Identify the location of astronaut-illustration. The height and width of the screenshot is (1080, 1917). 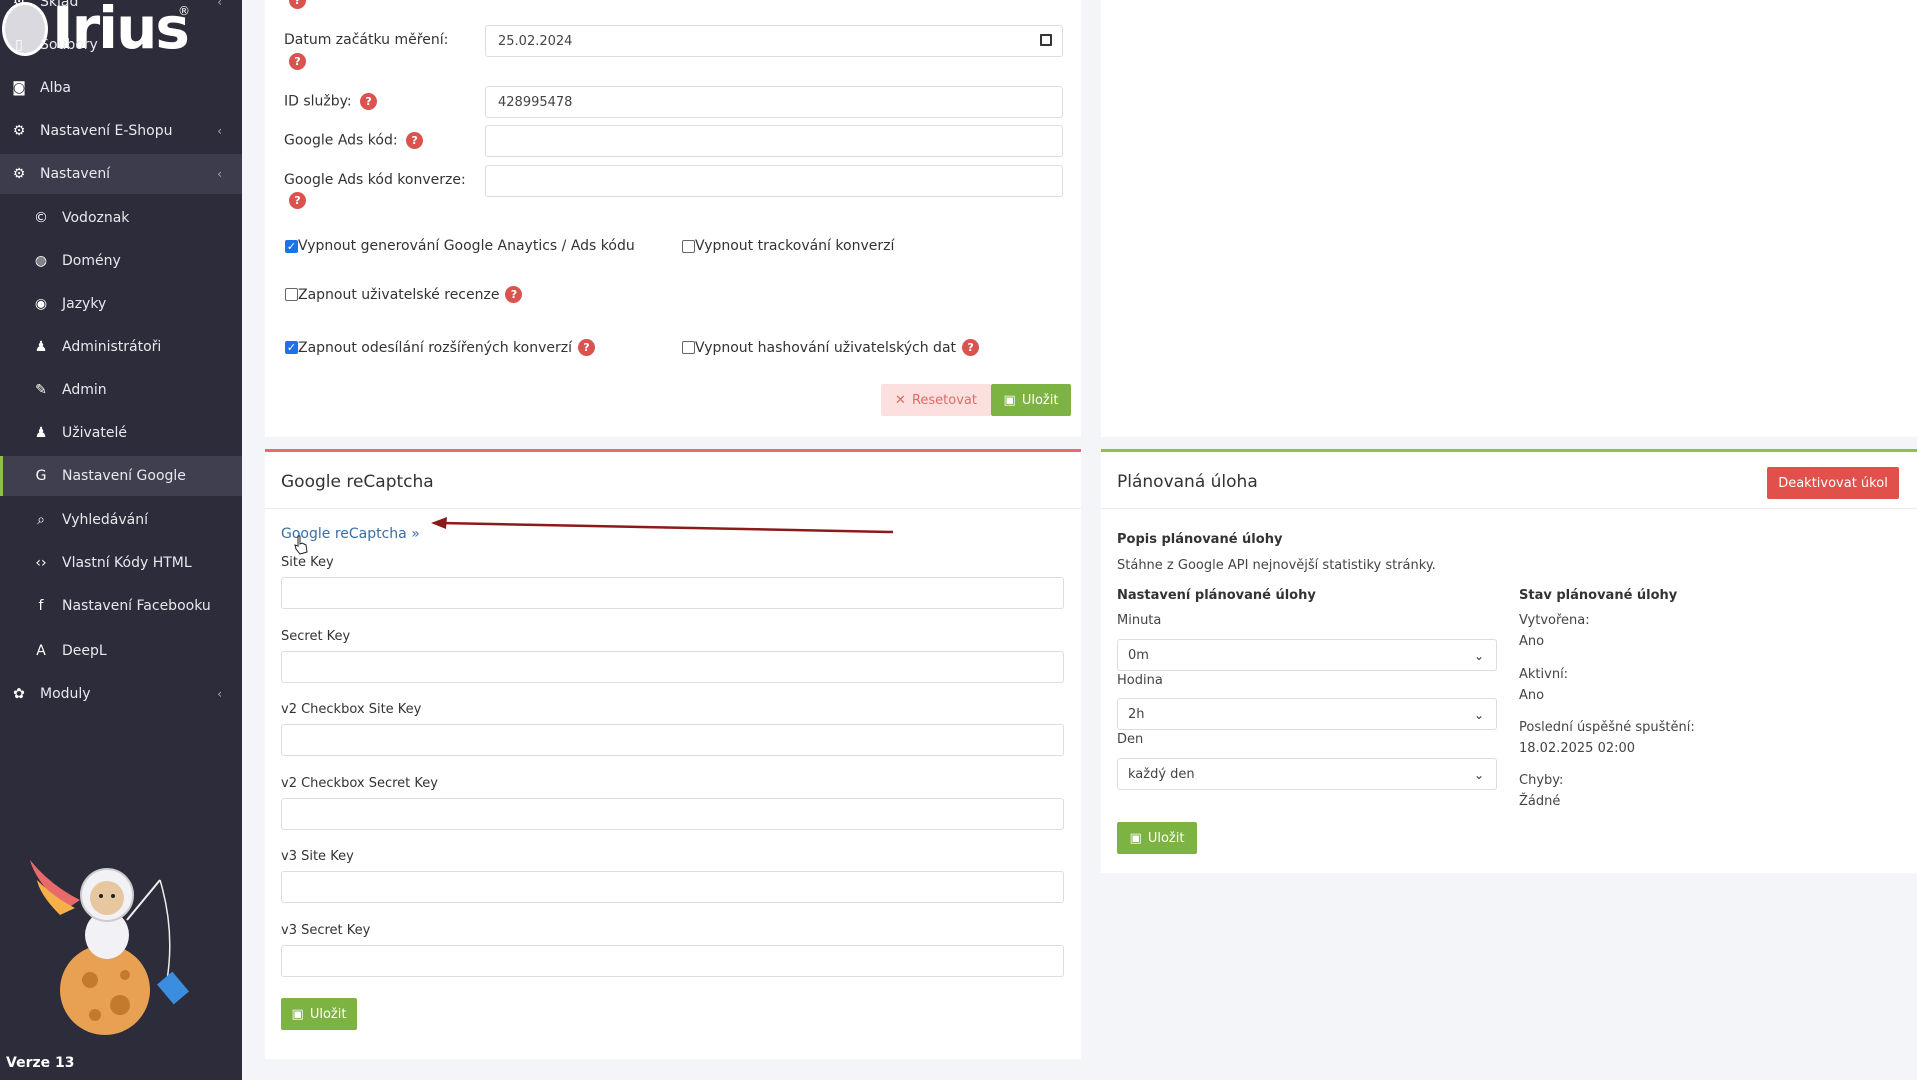
(110, 947).